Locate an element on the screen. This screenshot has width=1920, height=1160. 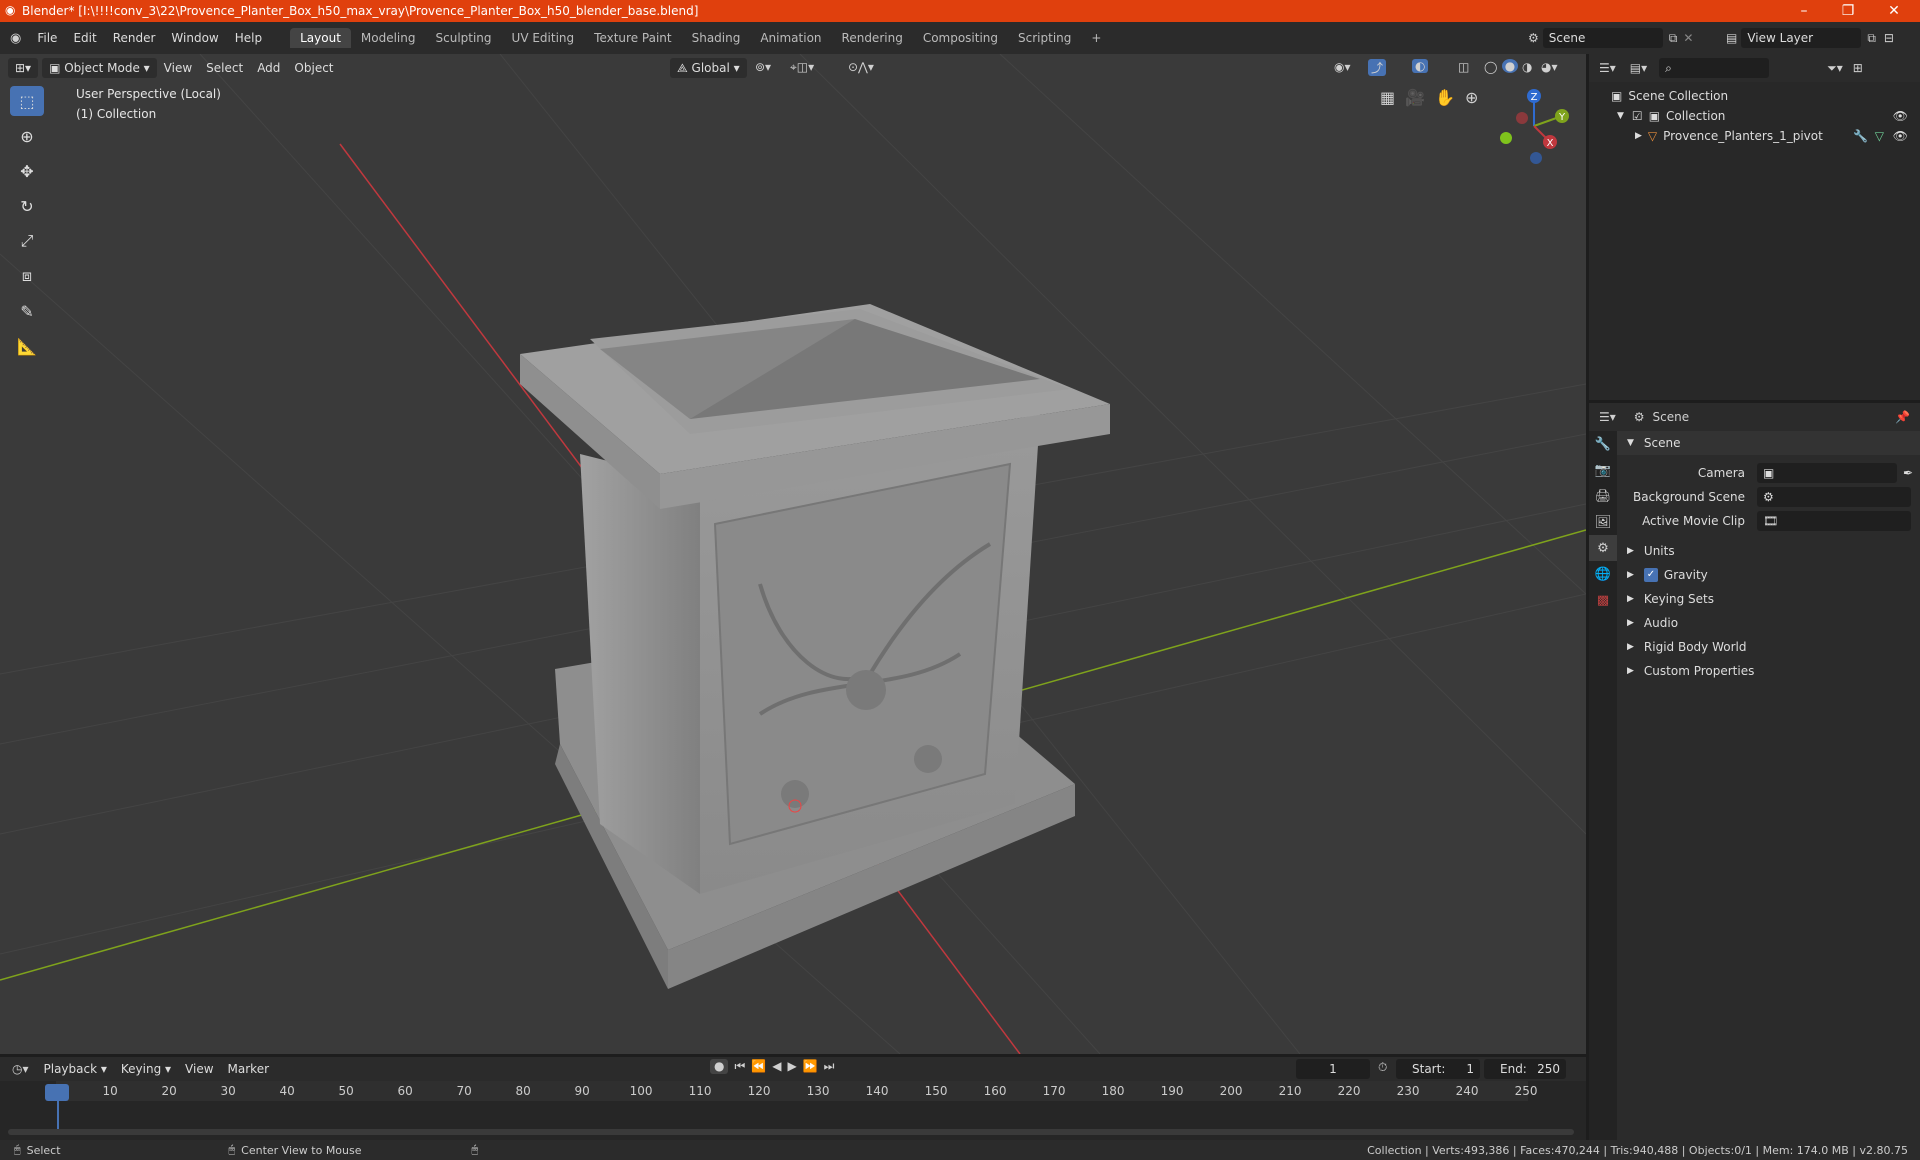
scale-tool-icon: ⤢ is located at coordinates (27, 241).